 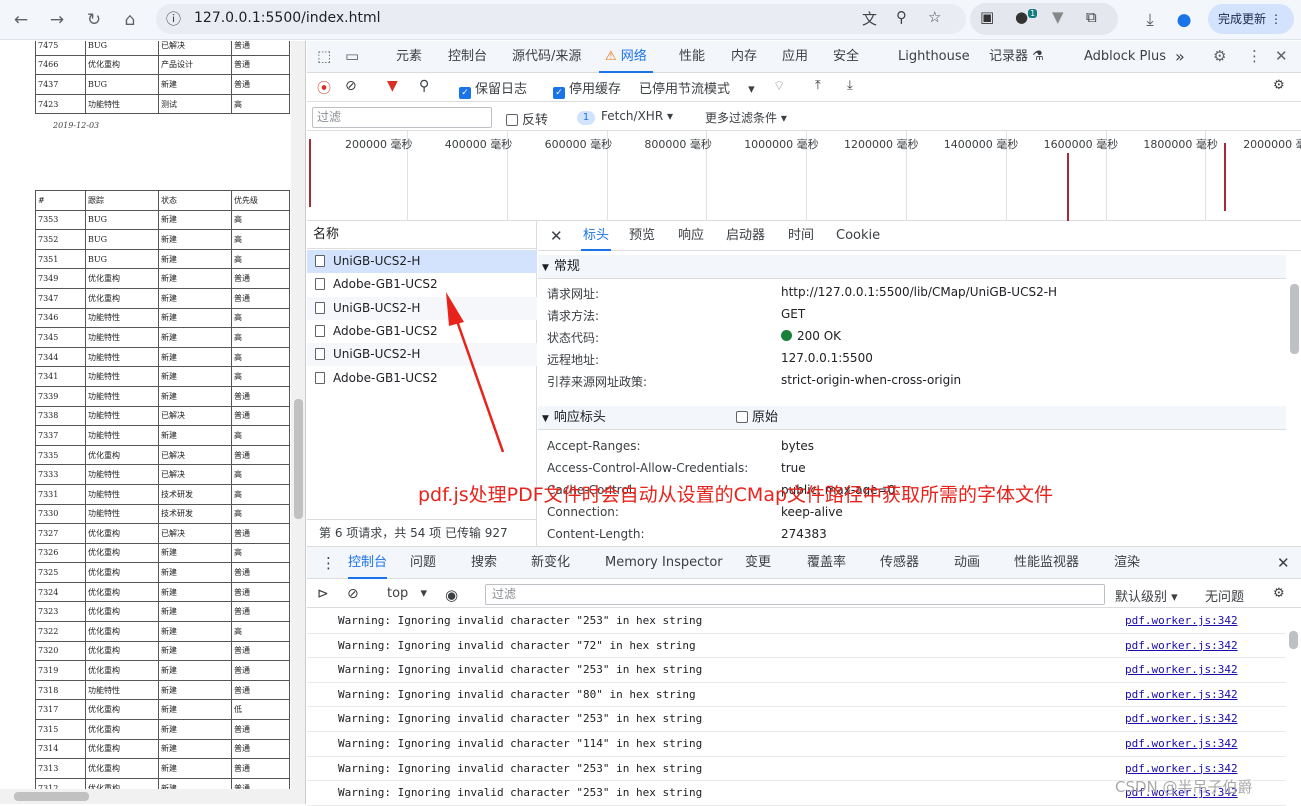 What do you see at coordinates (475, 372) in the screenshot?
I see `annotation-arrow` at bounding box center [475, 372].